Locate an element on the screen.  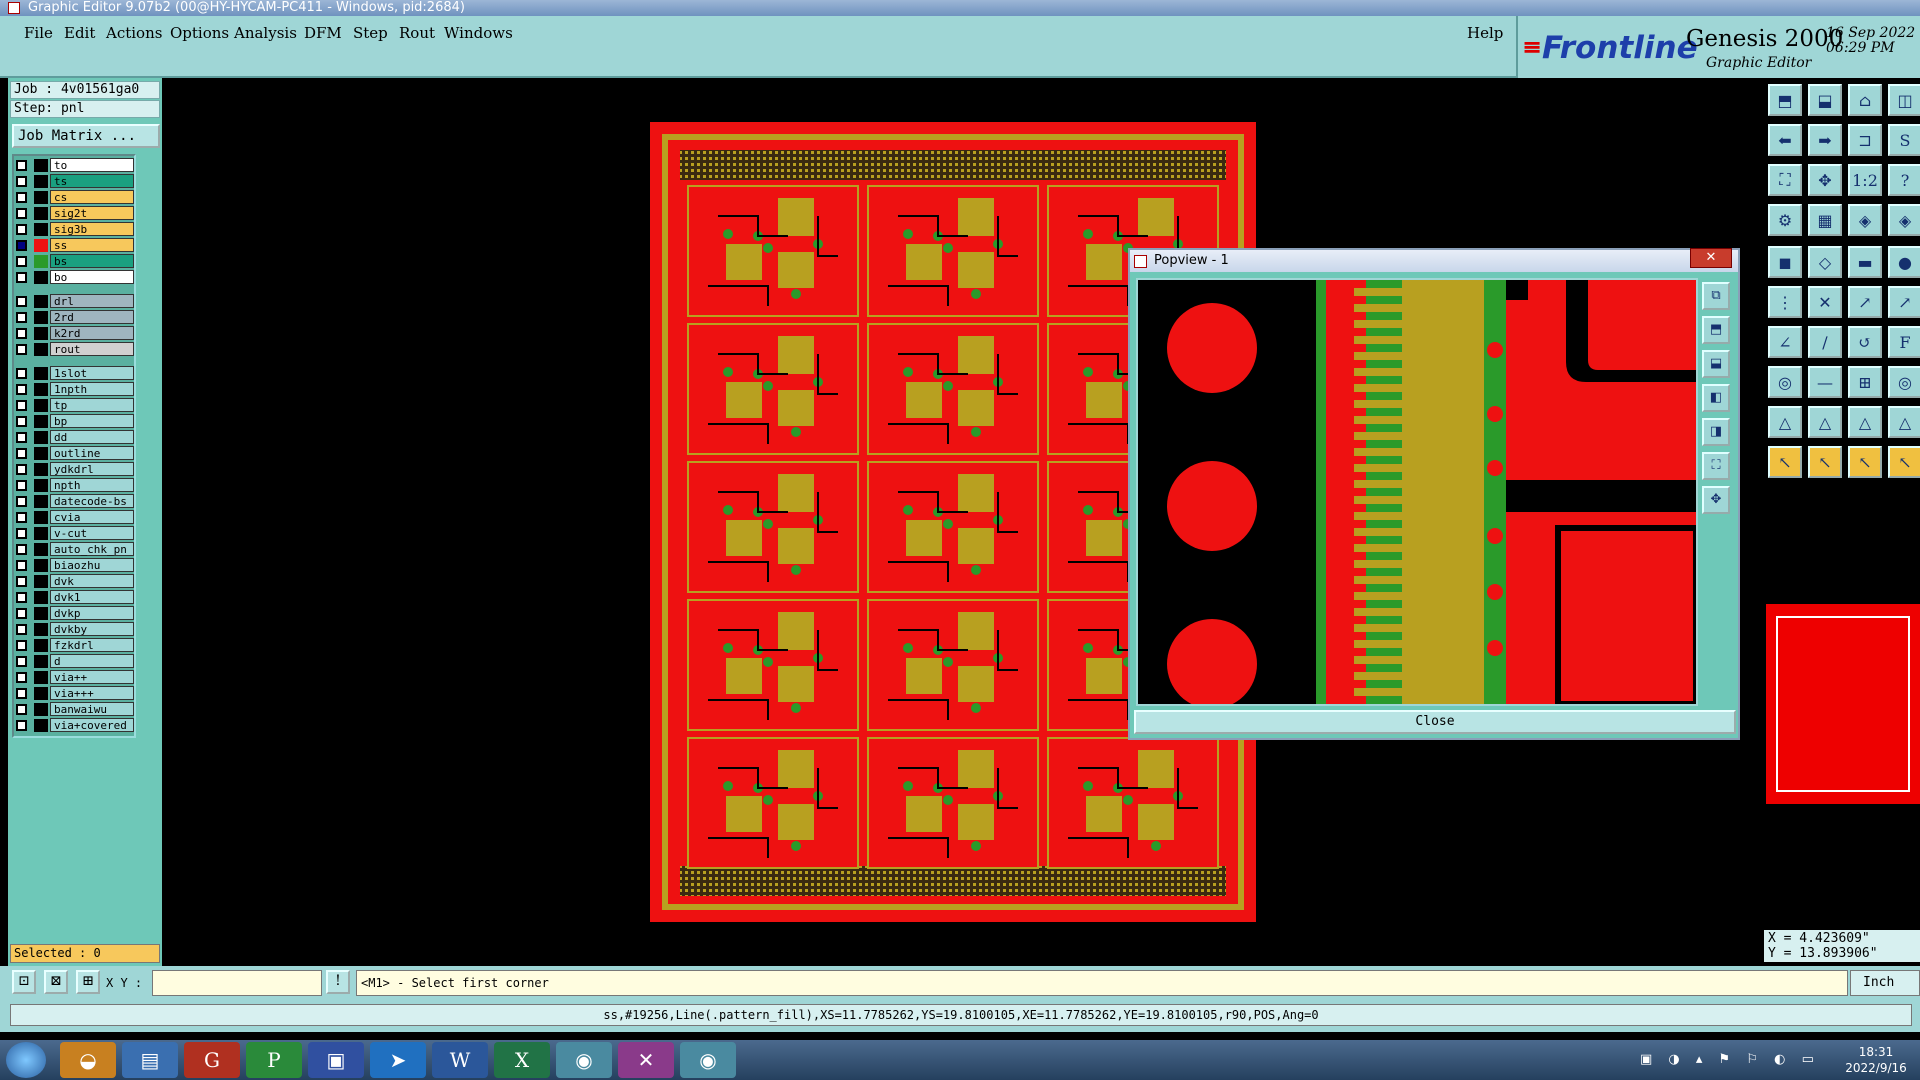
taskbar-excel-icon: X is located at coordinates (522, 1060).